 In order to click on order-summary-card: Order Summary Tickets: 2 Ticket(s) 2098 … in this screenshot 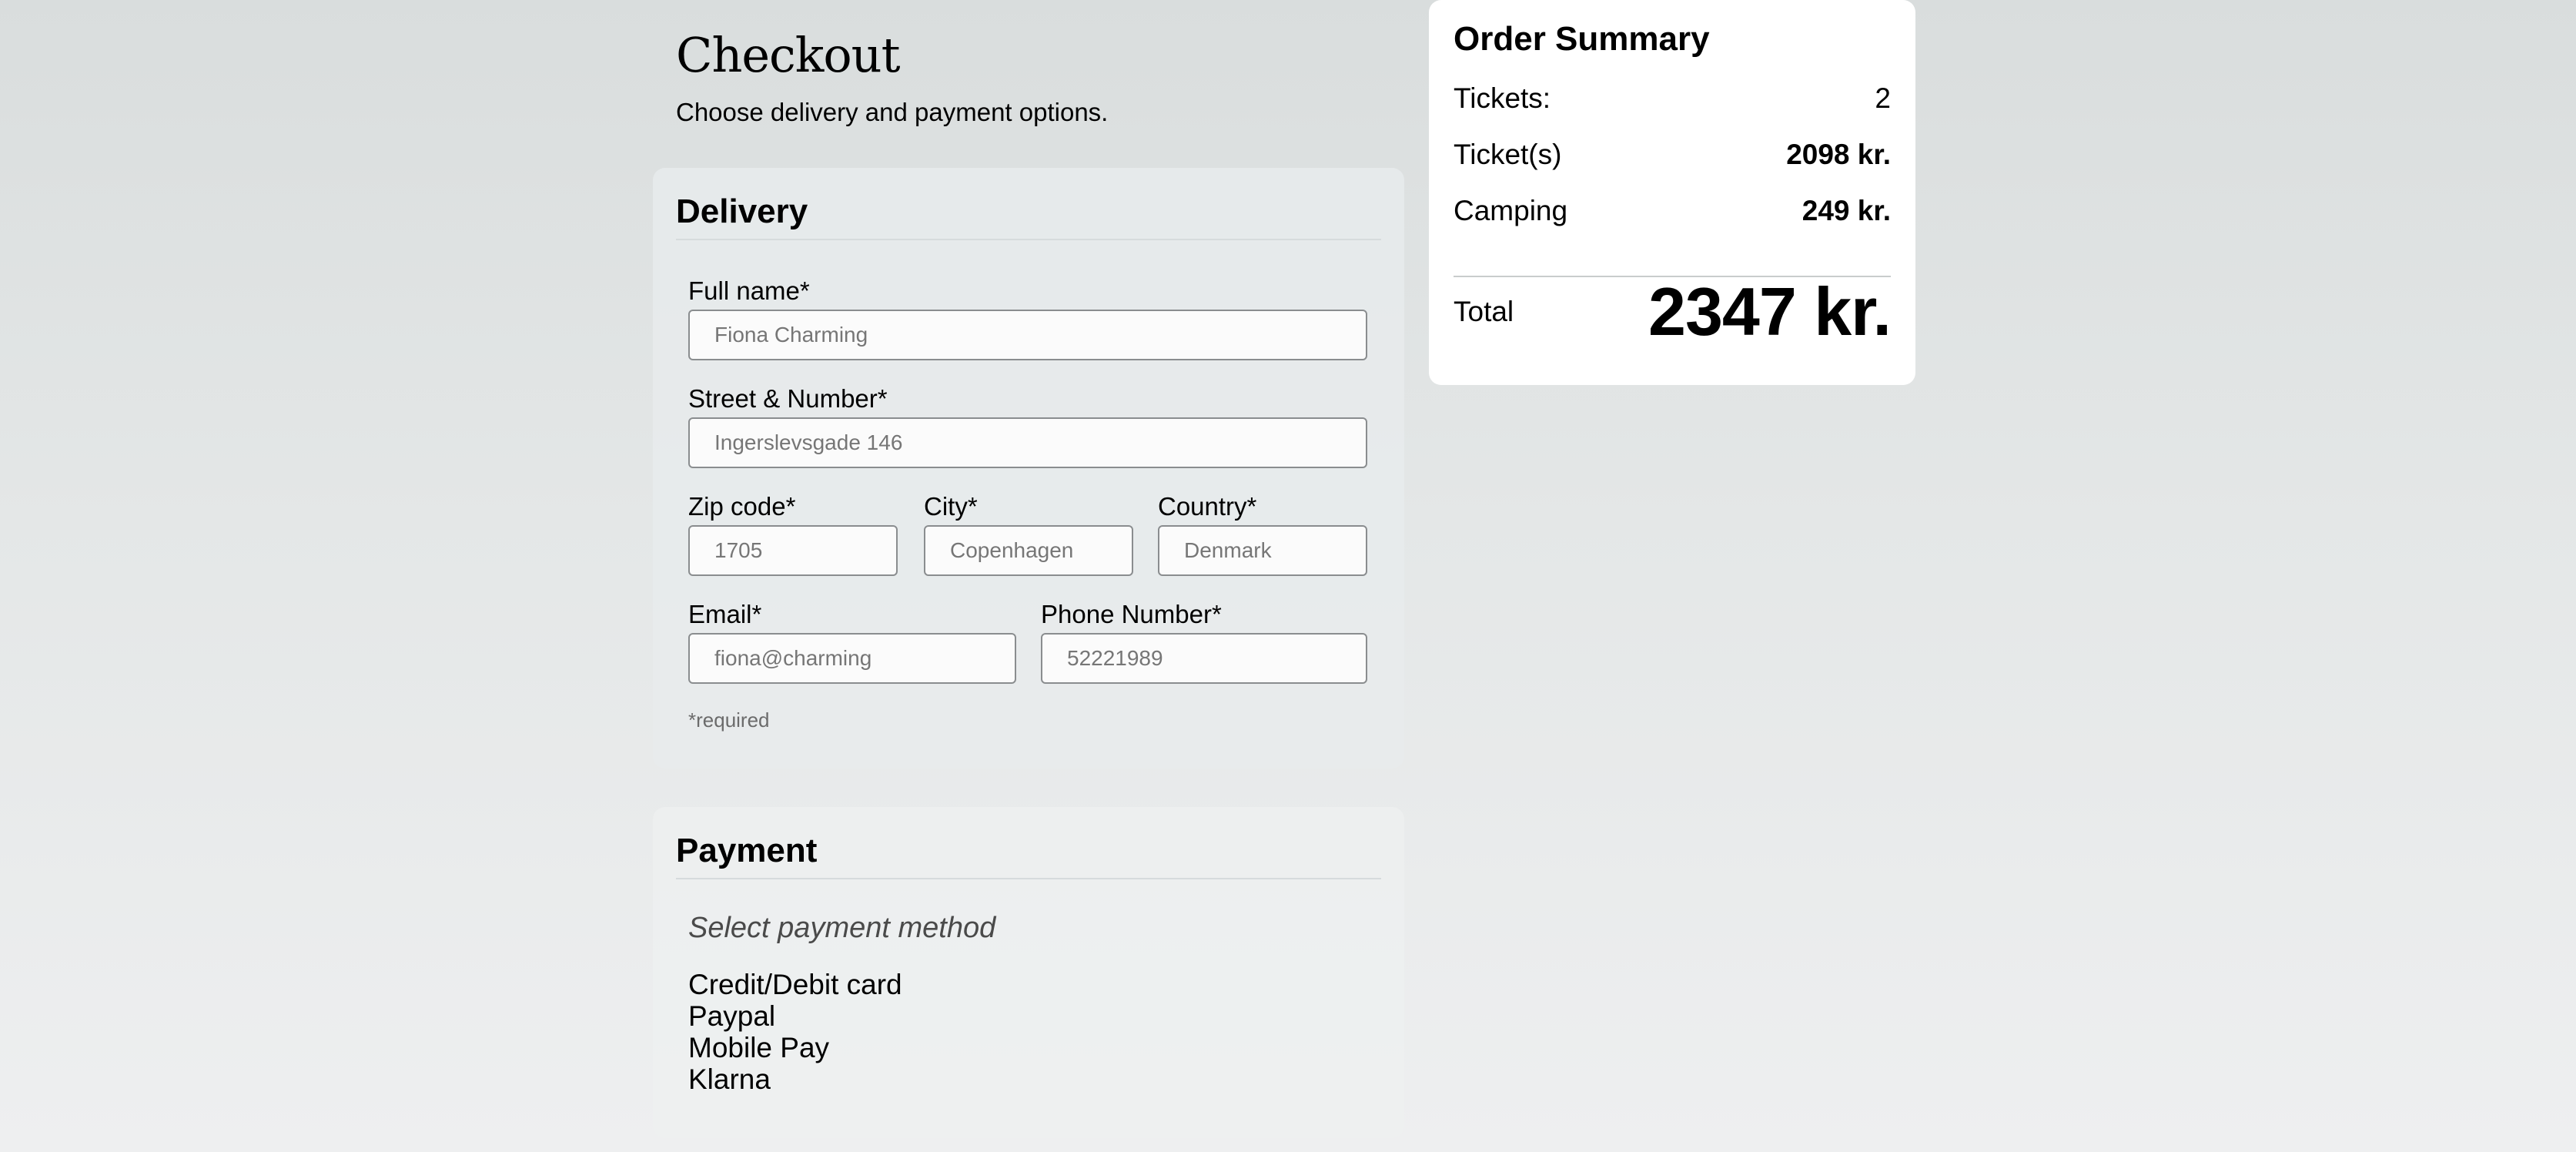, I will do `click(1672, 192)`.